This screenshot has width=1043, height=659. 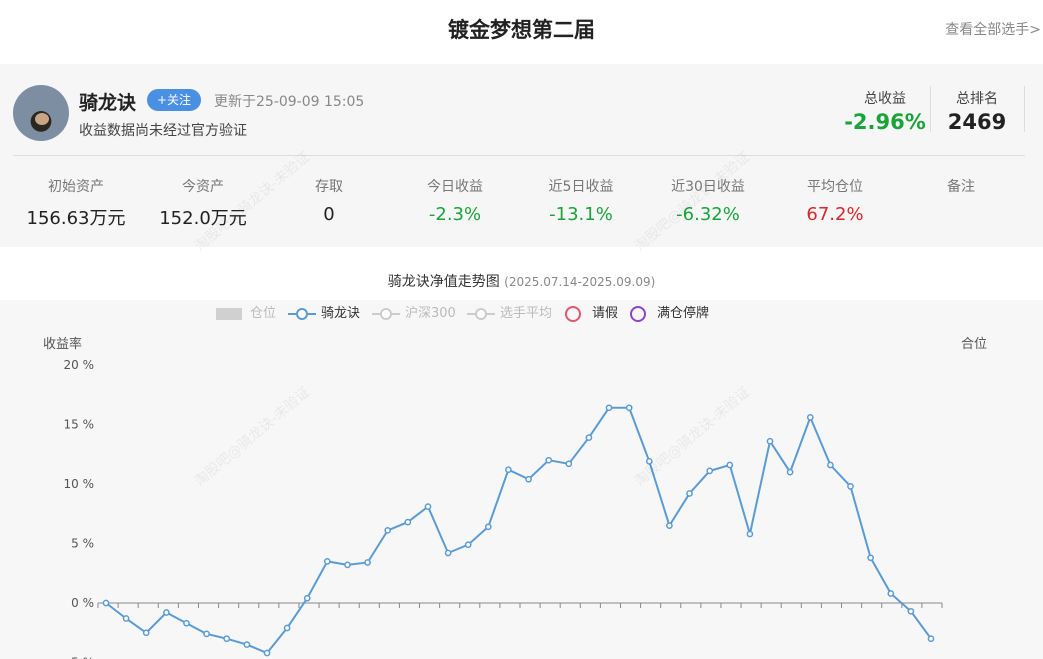 I want to click on updated-time: 更新于25-09-09 15:05, so click(x=289, y=102).